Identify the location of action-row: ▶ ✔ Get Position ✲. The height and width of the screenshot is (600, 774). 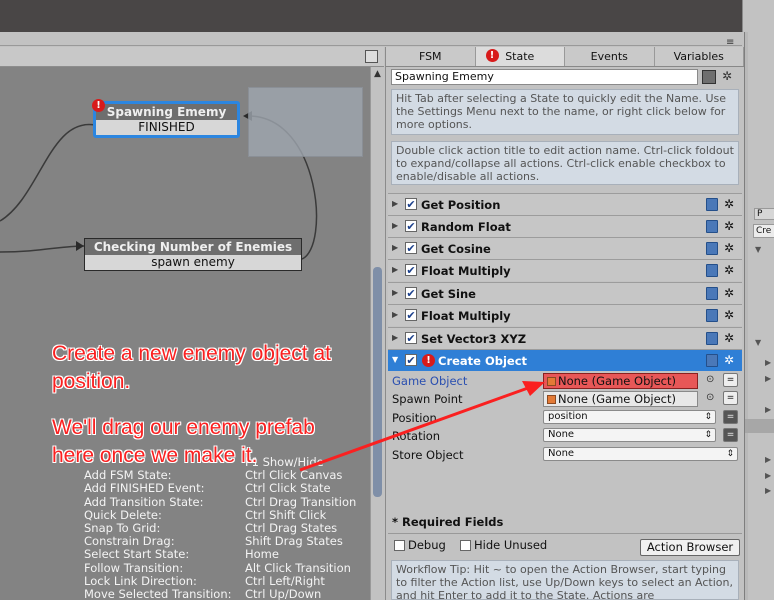
(565, 204).